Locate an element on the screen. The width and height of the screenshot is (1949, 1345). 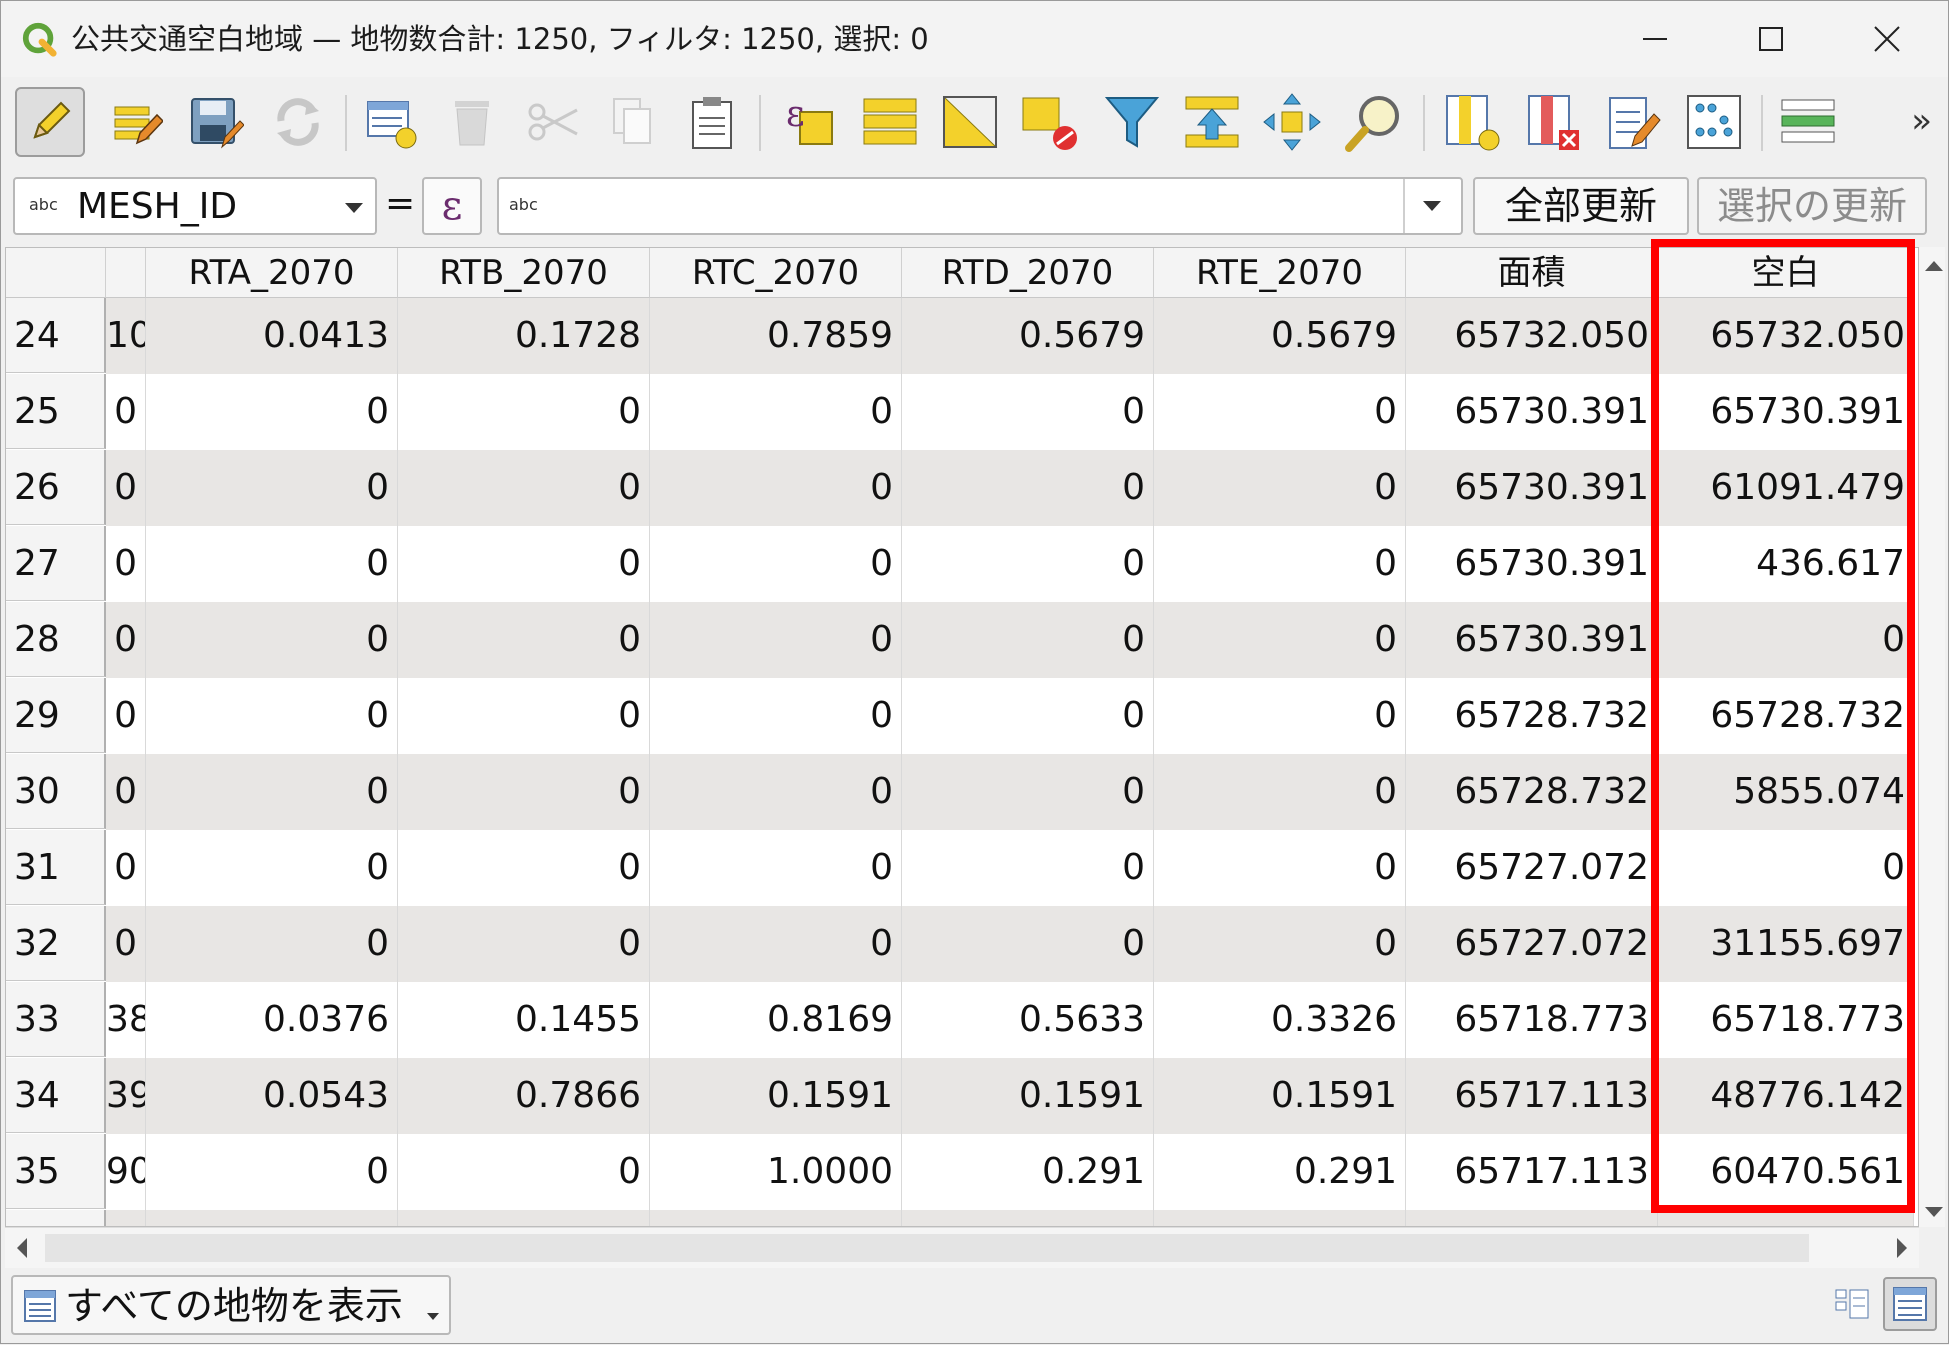
update-selected-button: 選択の更新 is located at coordinates (1812, 206).